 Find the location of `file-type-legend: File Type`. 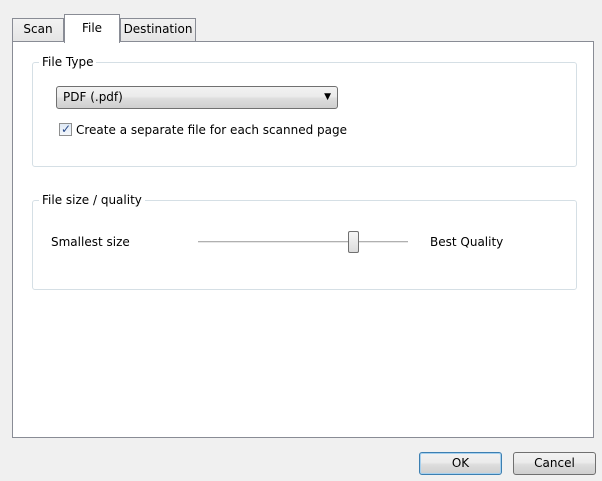

file-type-legend: File Type is located at coordinates (68, 62).